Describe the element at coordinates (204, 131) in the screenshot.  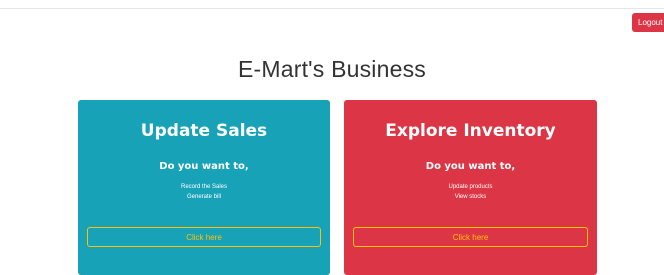
I see `card-title: Update Sales` at that location.